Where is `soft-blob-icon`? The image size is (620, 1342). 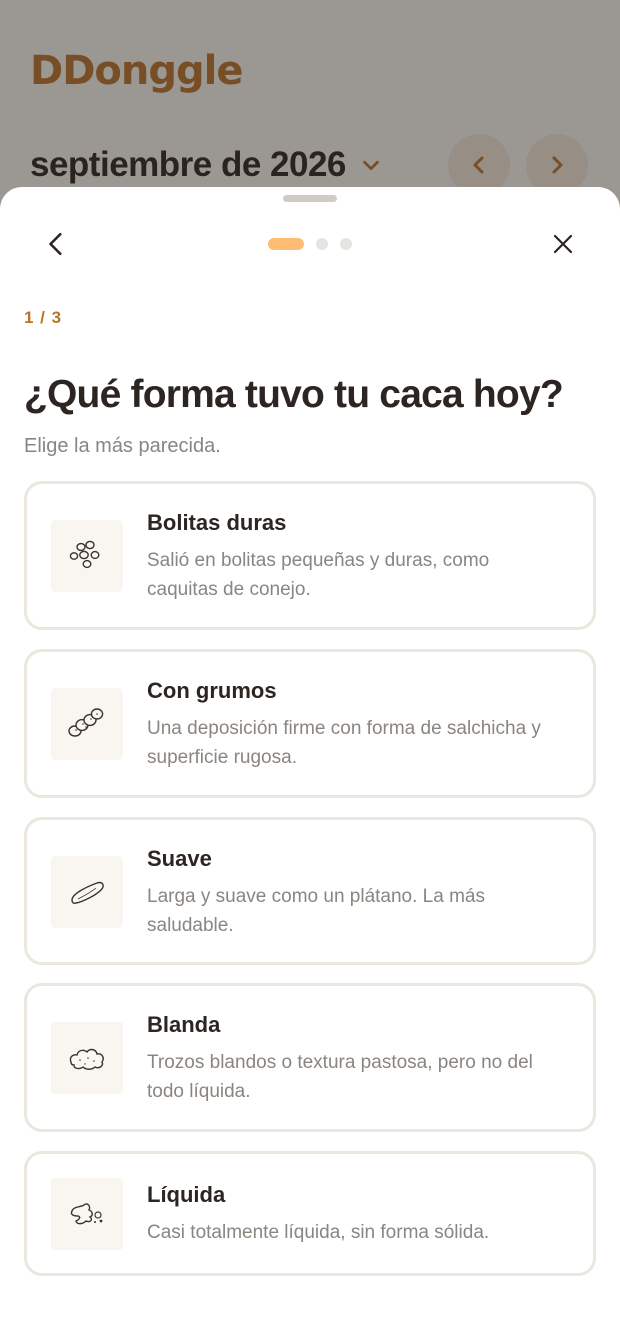
soft-blob-icon is located at coordinates (86, 1059).